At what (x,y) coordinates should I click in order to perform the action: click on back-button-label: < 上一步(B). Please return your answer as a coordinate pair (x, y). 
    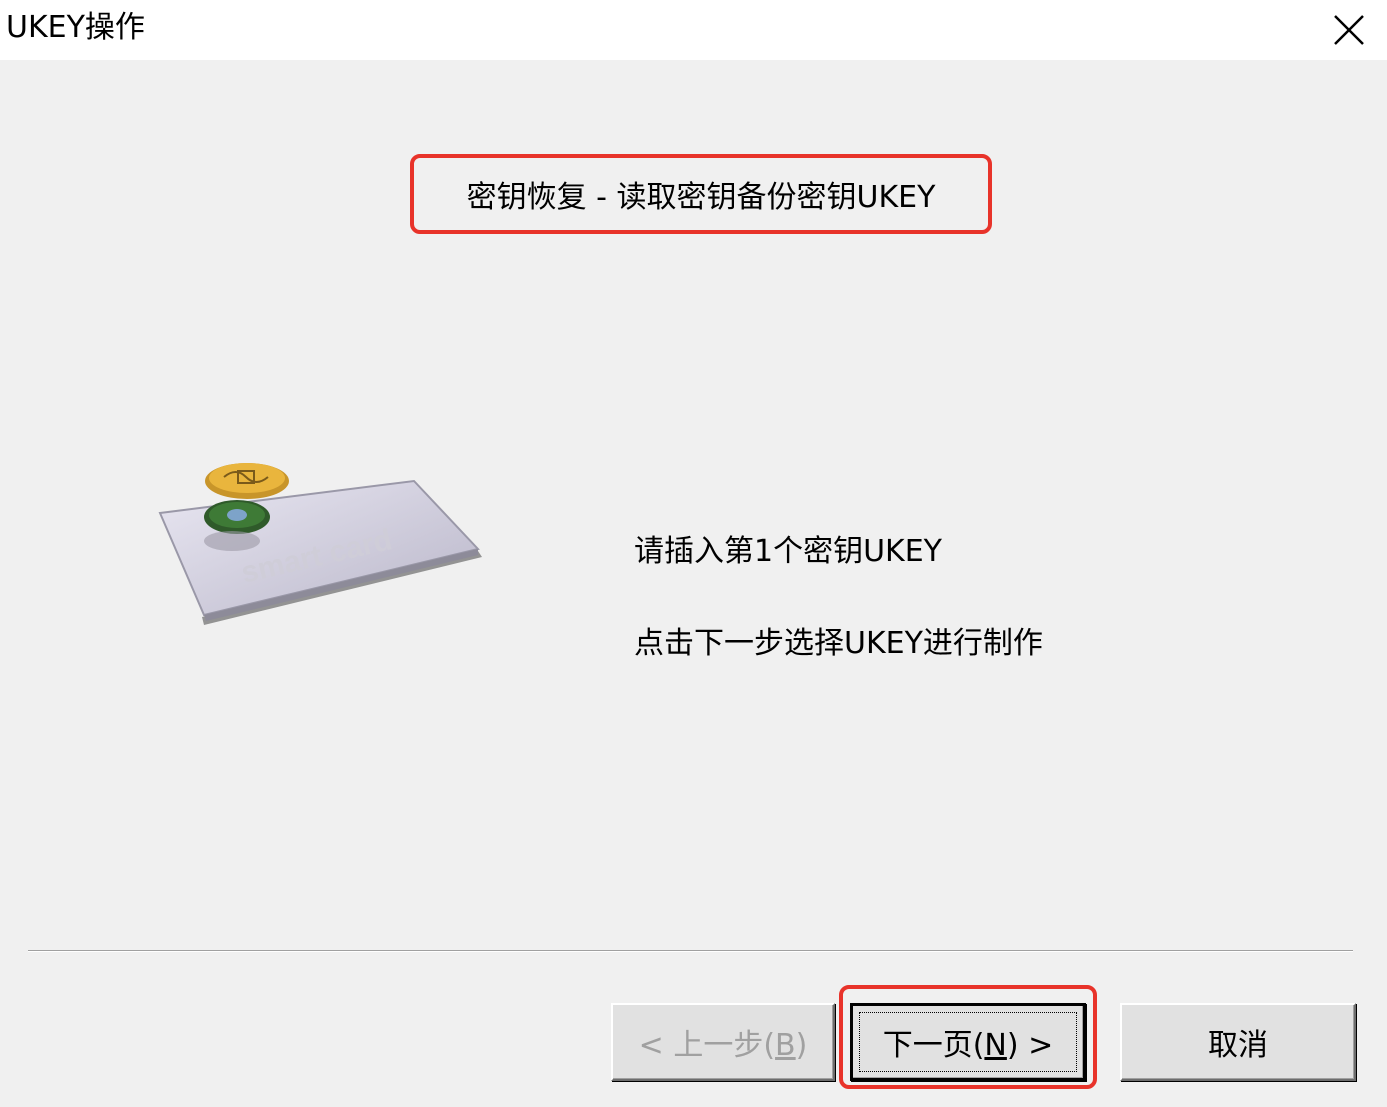
    Looking at the image, I should click on (723, 1045).